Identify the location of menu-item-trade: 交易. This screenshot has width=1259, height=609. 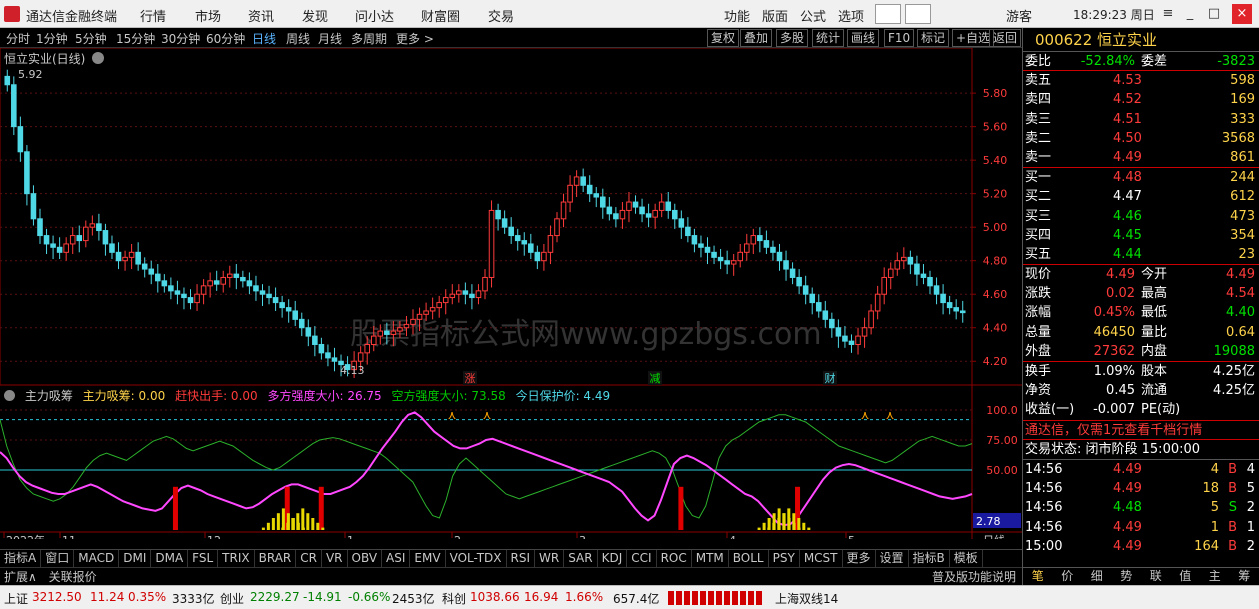
(501, 15).